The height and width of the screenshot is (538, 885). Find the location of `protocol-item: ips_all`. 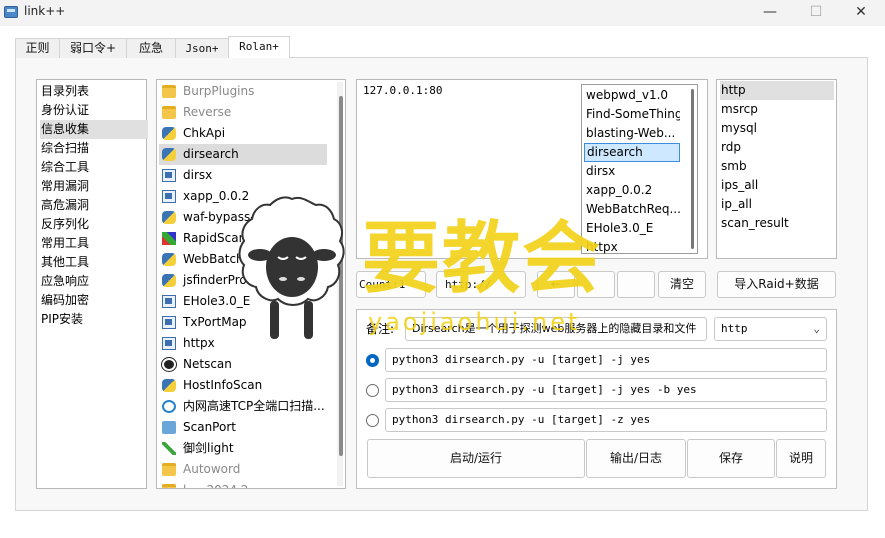

protocol-item: ips_all is located at coordinates (777, 185).